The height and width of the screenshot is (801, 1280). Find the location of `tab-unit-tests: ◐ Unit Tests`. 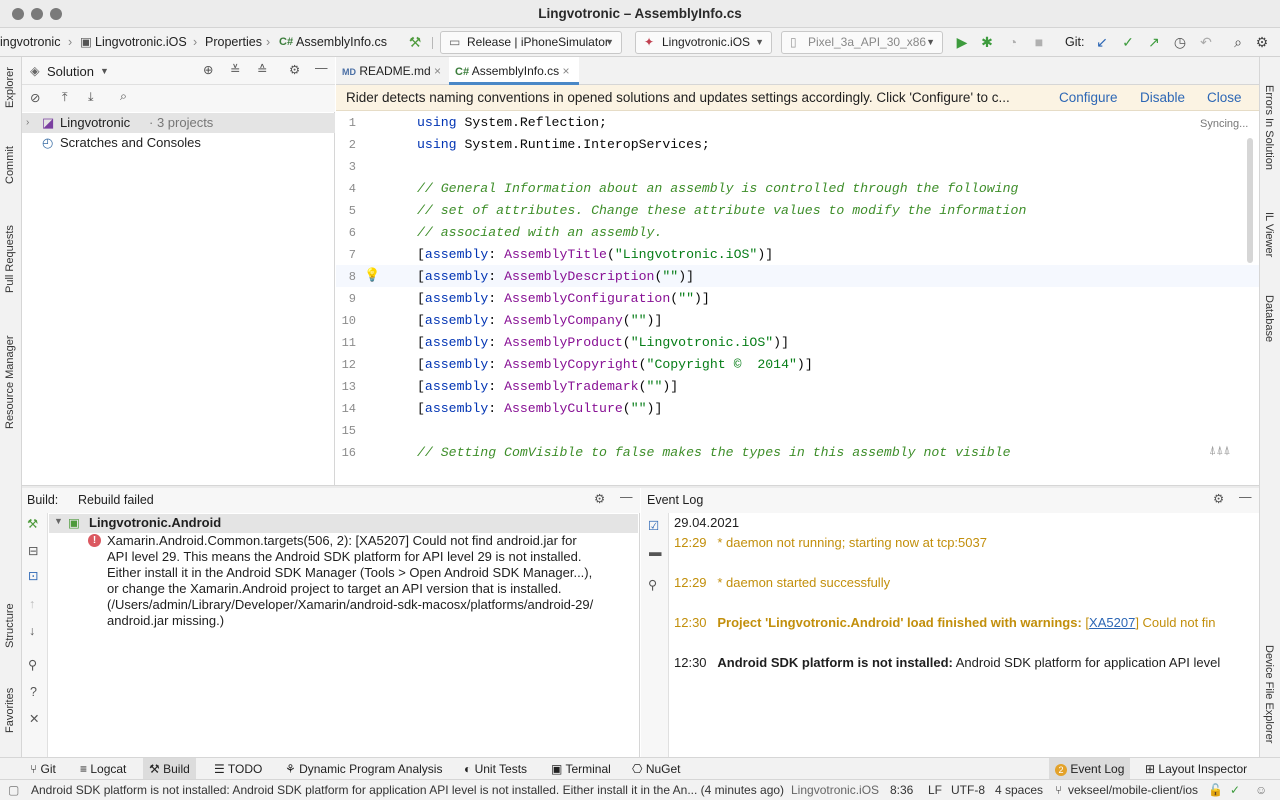

tab-unit-tests: ◐ Unit Tests is located at coordinates (495, 769).